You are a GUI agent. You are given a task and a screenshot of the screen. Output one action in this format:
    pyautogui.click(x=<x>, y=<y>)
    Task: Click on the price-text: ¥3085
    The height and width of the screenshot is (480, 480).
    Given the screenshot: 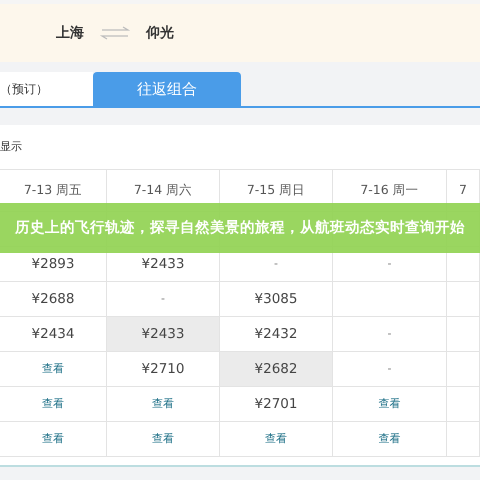 What is the action you would take?
    pyautogui.click(x=276, y=299)
    